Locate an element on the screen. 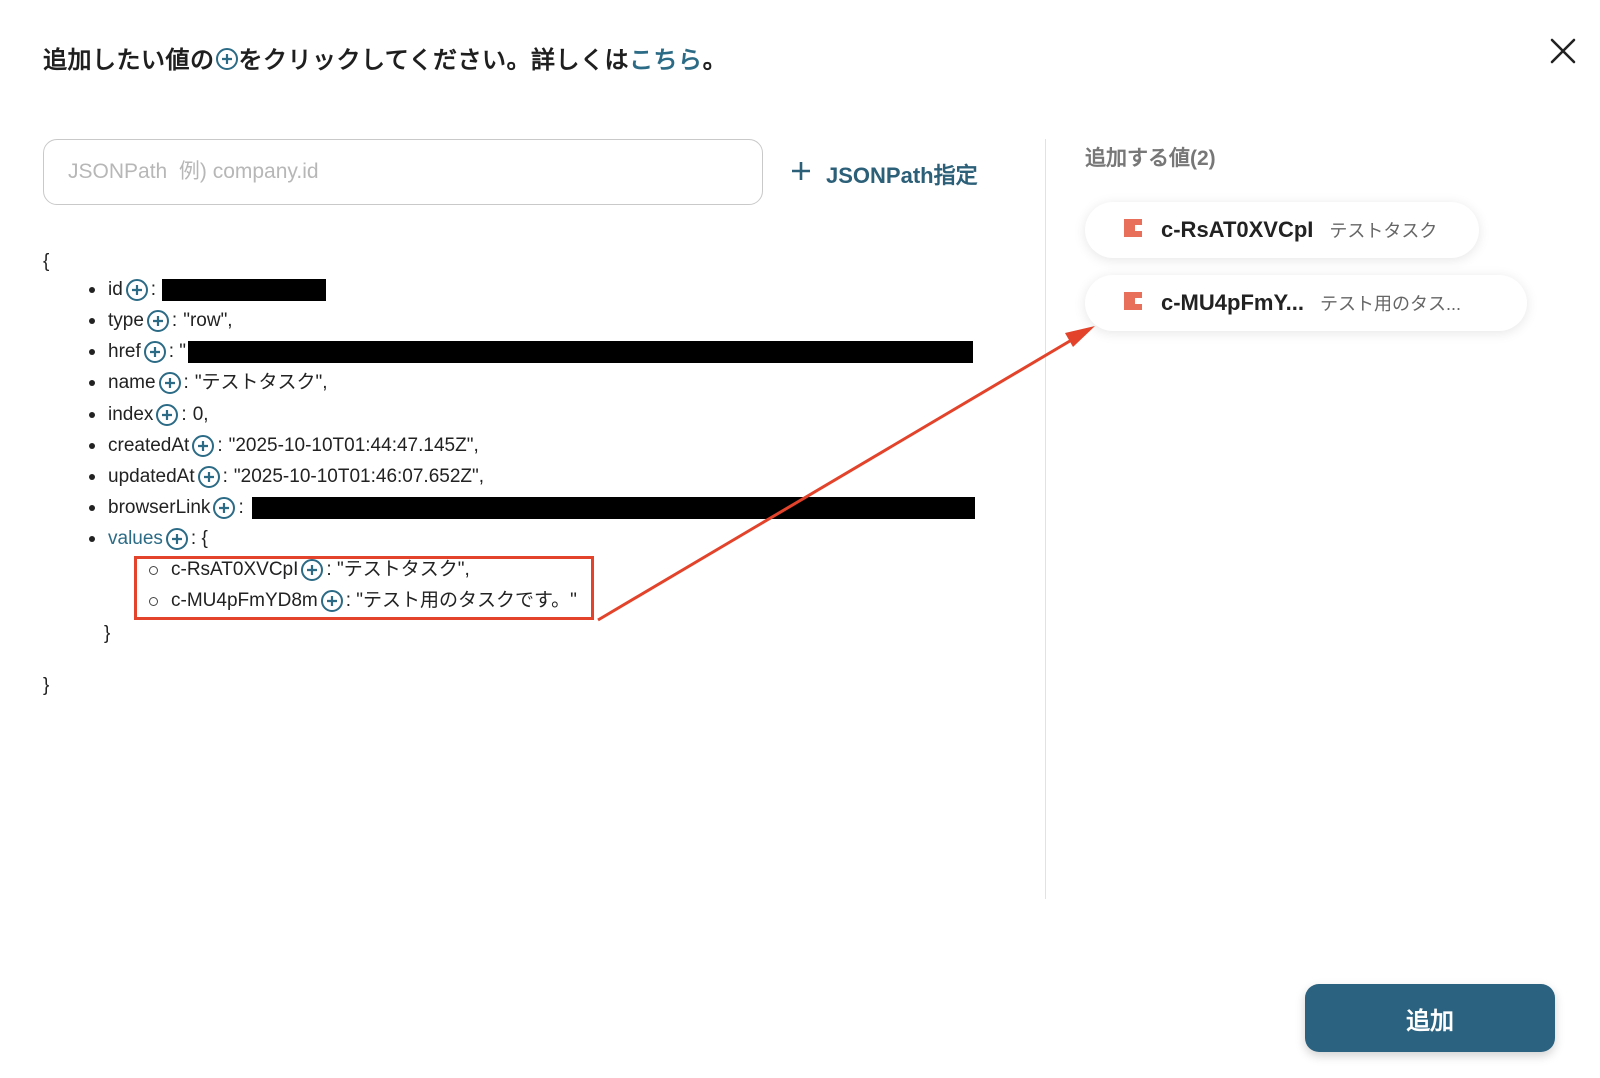  json-field: id : is located at coordinates (208, 290).